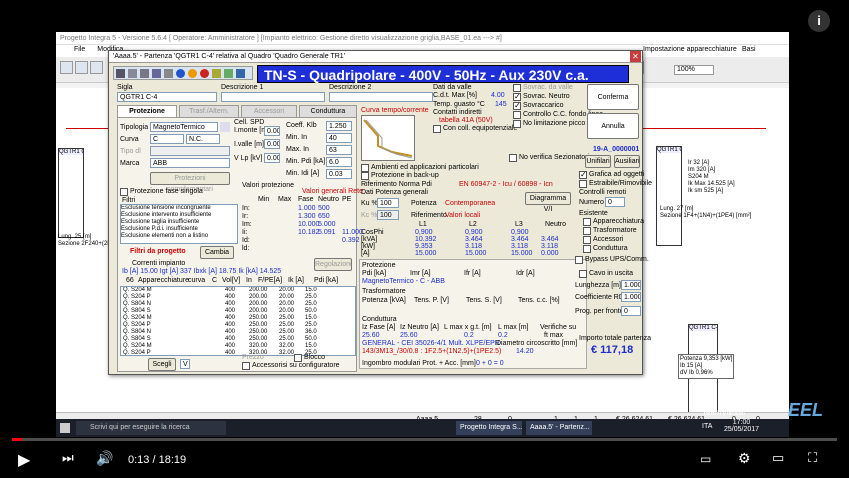 Image resolution: width=849 pixels, height=478 pixels. I want to click on no-verifica-checkbox, so click(513, 158).